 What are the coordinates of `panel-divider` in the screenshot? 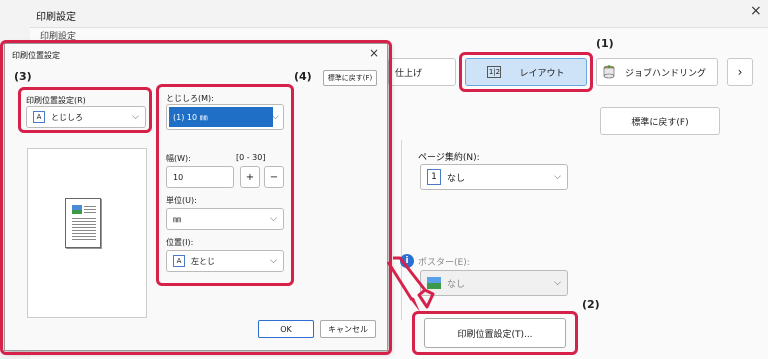 It's located at (401, 230).